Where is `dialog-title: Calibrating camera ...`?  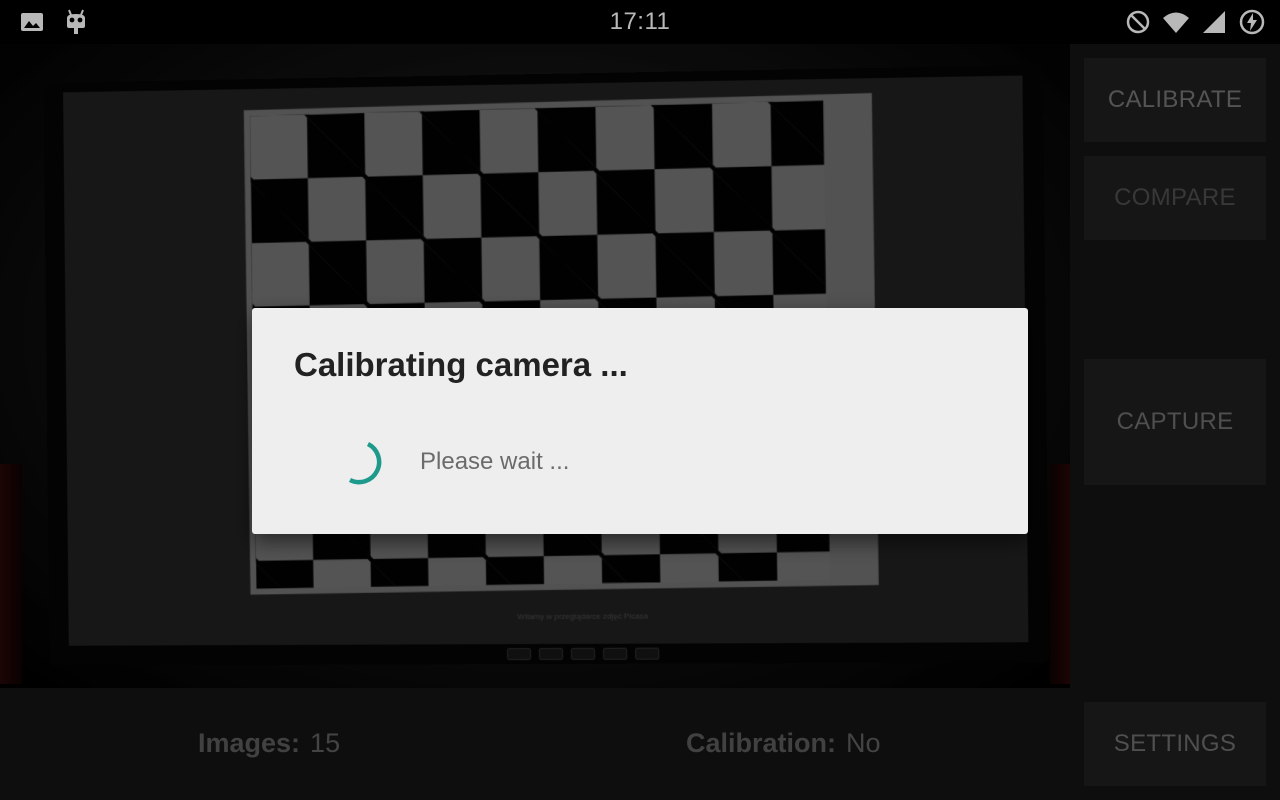 dialog-title: Calibrating camera ... is located at coordinates (461, 364).